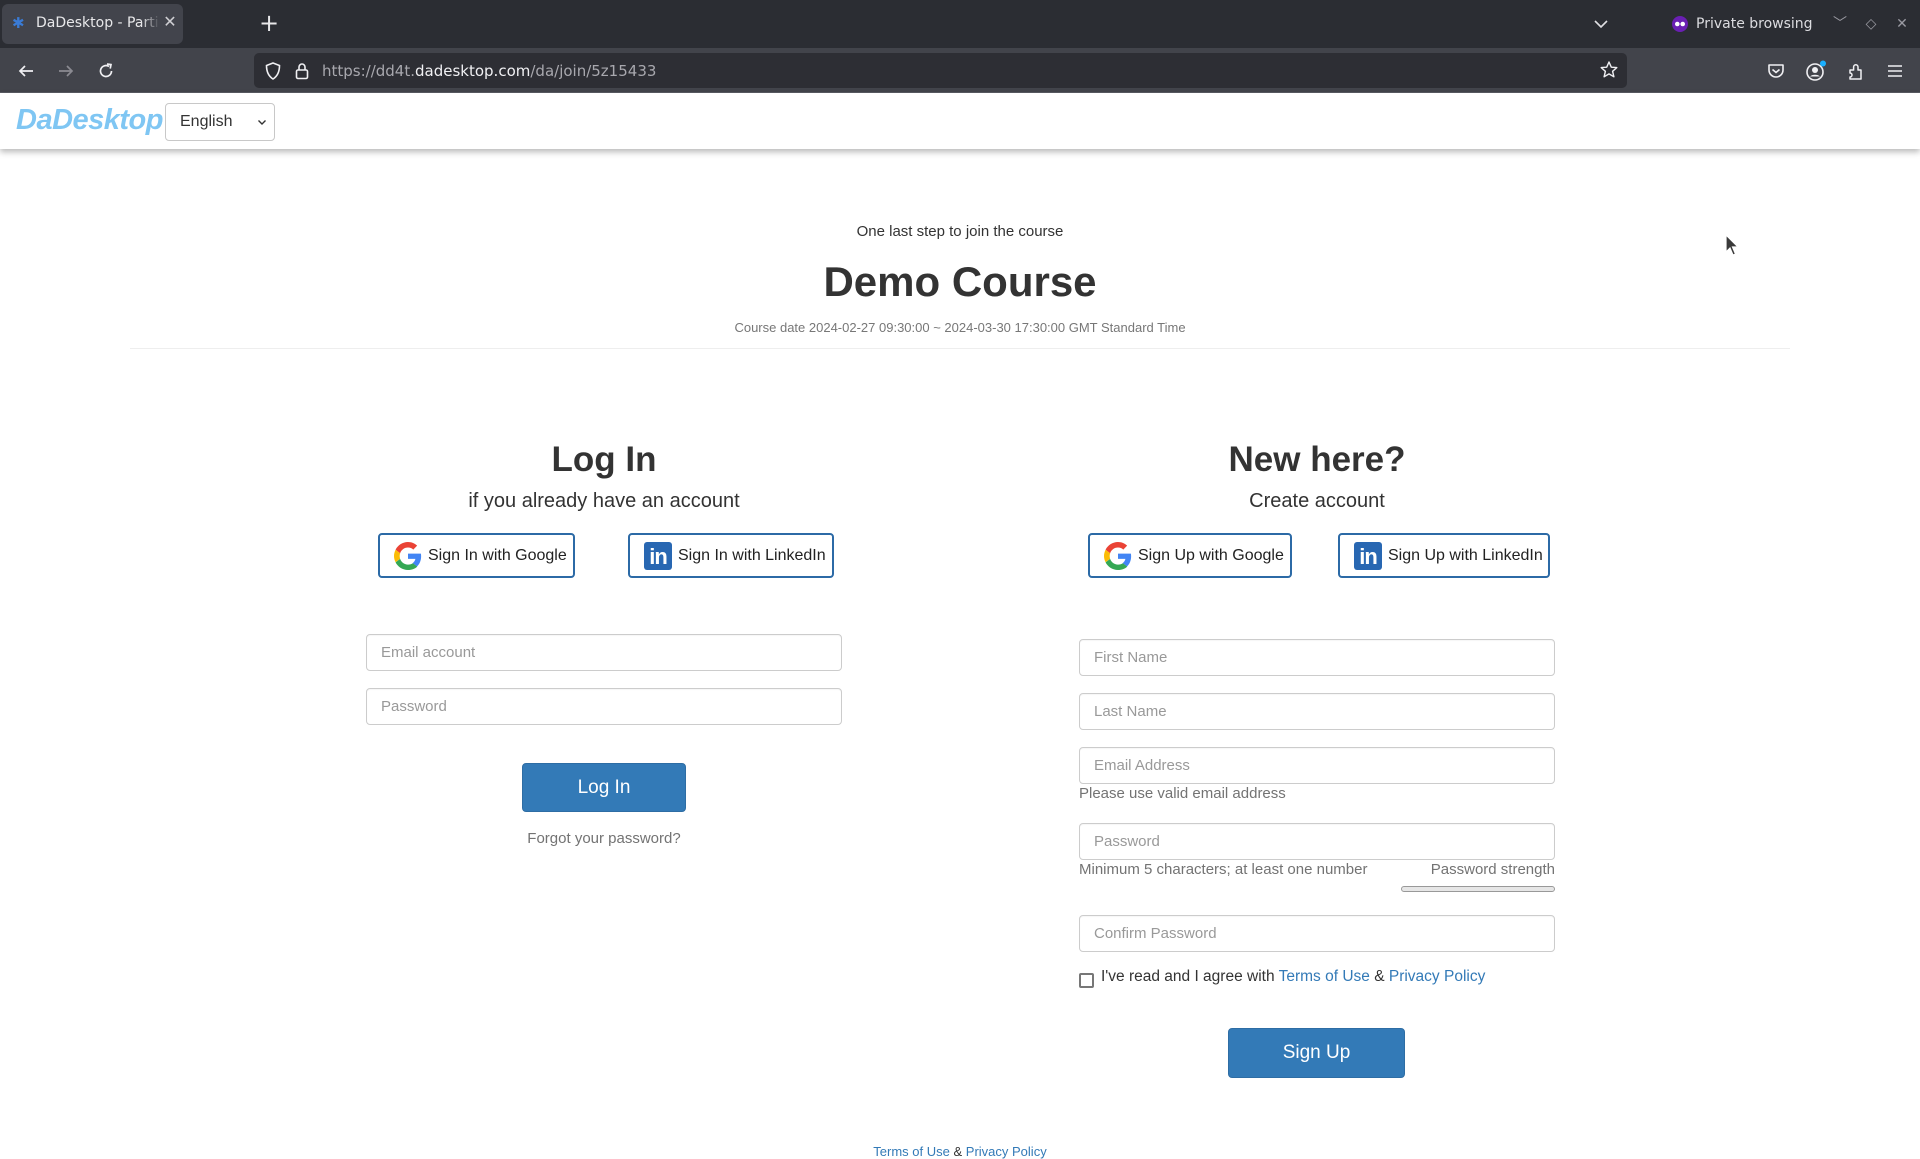  I want to click on signup-subheading: Create account, so click(1317, 501).